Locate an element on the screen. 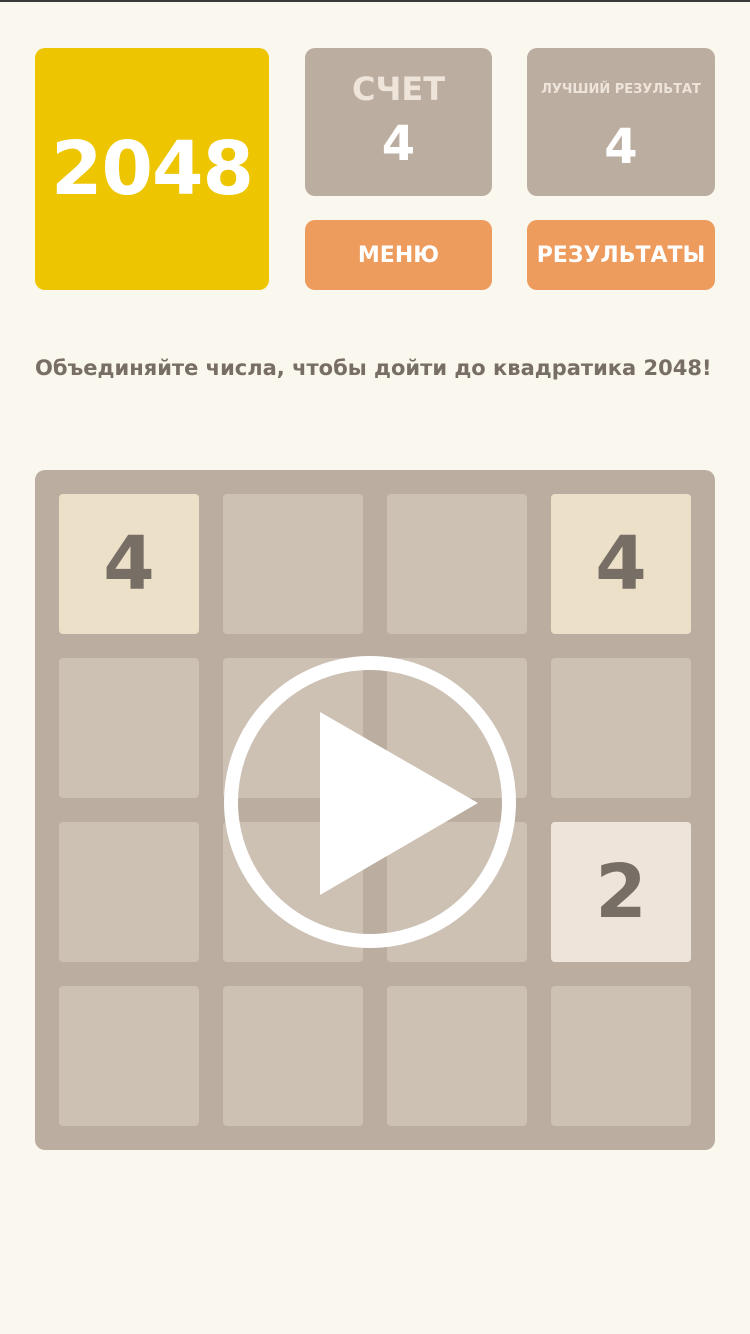 Image resolution: width=750 pixels, height=1334 pixels. best-score-box: ЛУЧШИЙ РЕЗУЛЬТАТ 4 is located at coordinates (621, 122).